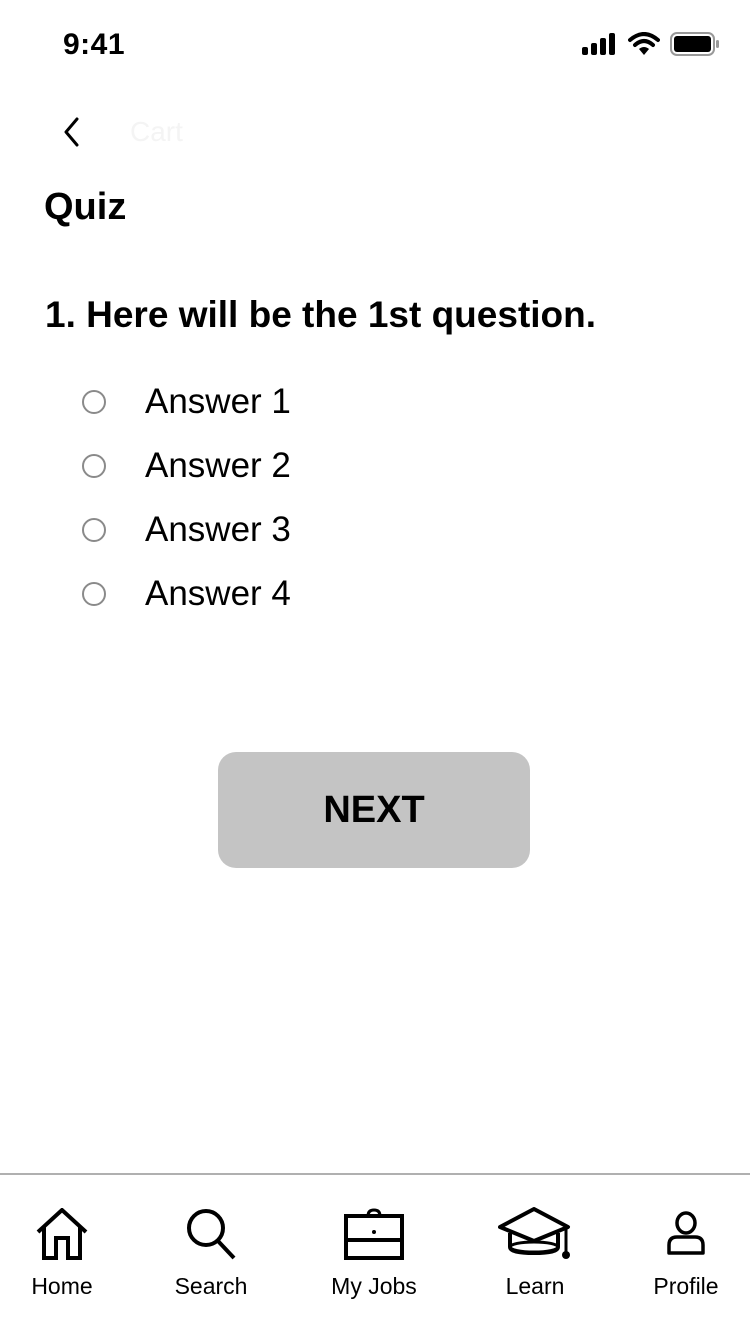 The height and width of the screenshot is (1334, 750). I want to click on briefcase-icon, so click(374, 1234).